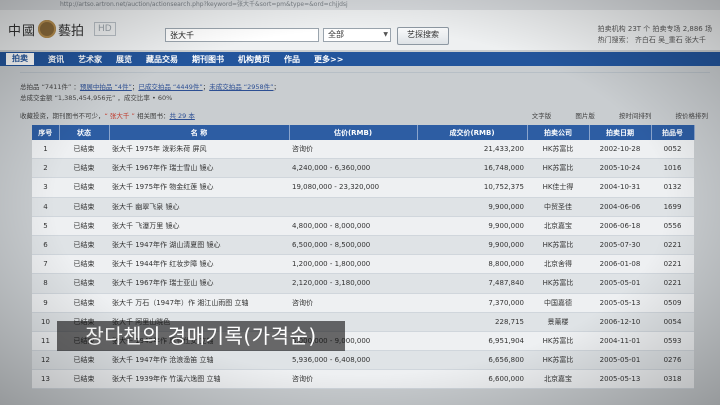 Image resolution: width=720 pixels, height=405 pixels. Describe the element at coordinates (45, 226) in the screenshot. I see `cell-no: 5` at that location.